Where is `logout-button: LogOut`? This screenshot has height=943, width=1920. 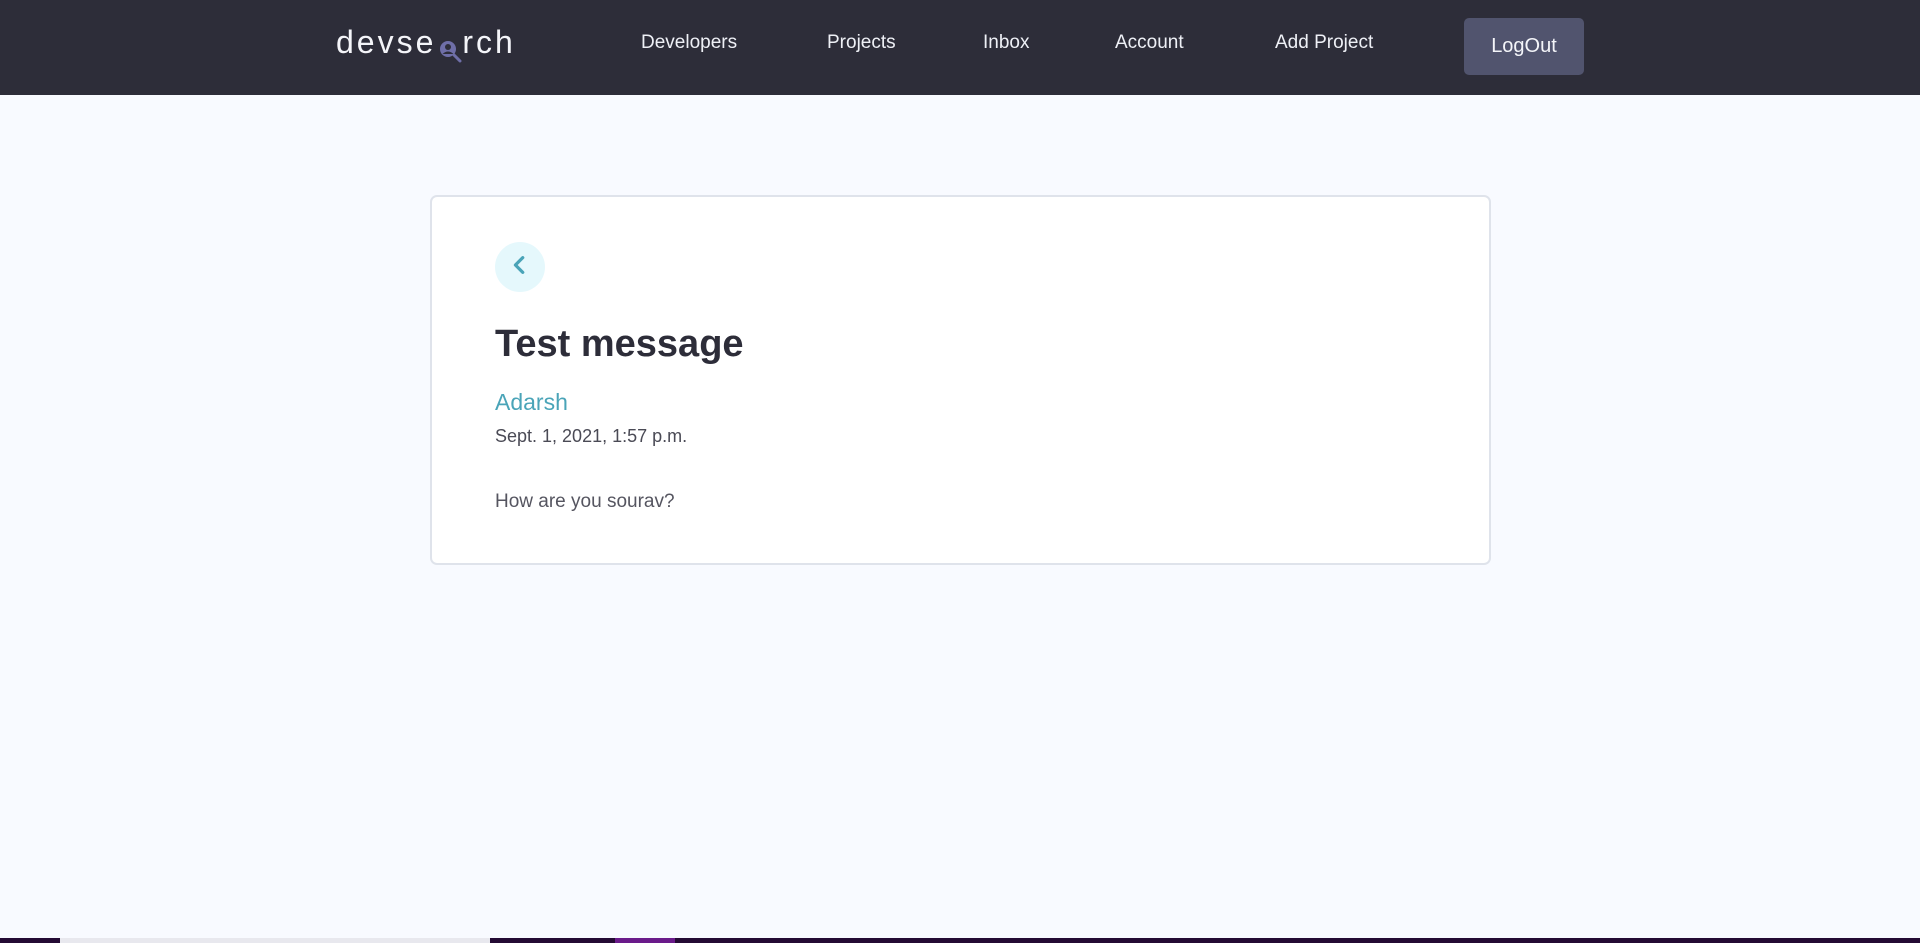
logout-button: LogOut is located at coordinates (1524, 46).